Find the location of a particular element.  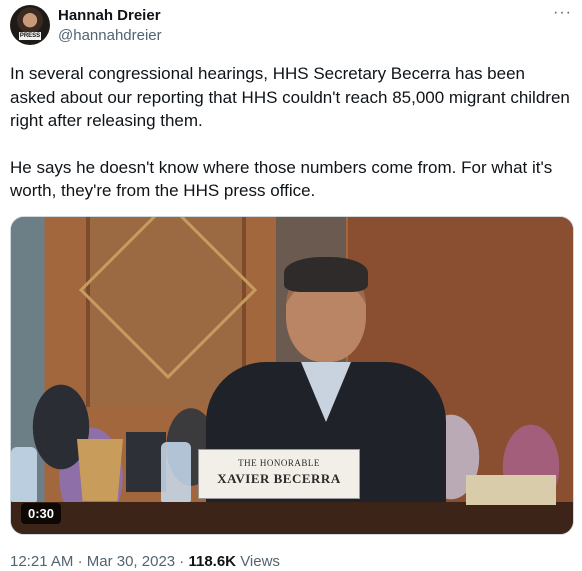

papers is located at coordinates (511, 490).